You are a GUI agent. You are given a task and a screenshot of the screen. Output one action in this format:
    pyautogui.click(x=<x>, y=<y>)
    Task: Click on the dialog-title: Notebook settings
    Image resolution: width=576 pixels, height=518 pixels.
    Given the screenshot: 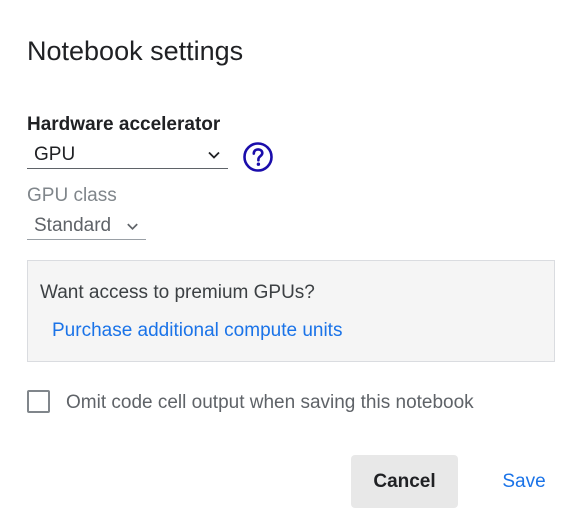 What is the action you would take?
    pyautogui.click(x=135, y=51)
    